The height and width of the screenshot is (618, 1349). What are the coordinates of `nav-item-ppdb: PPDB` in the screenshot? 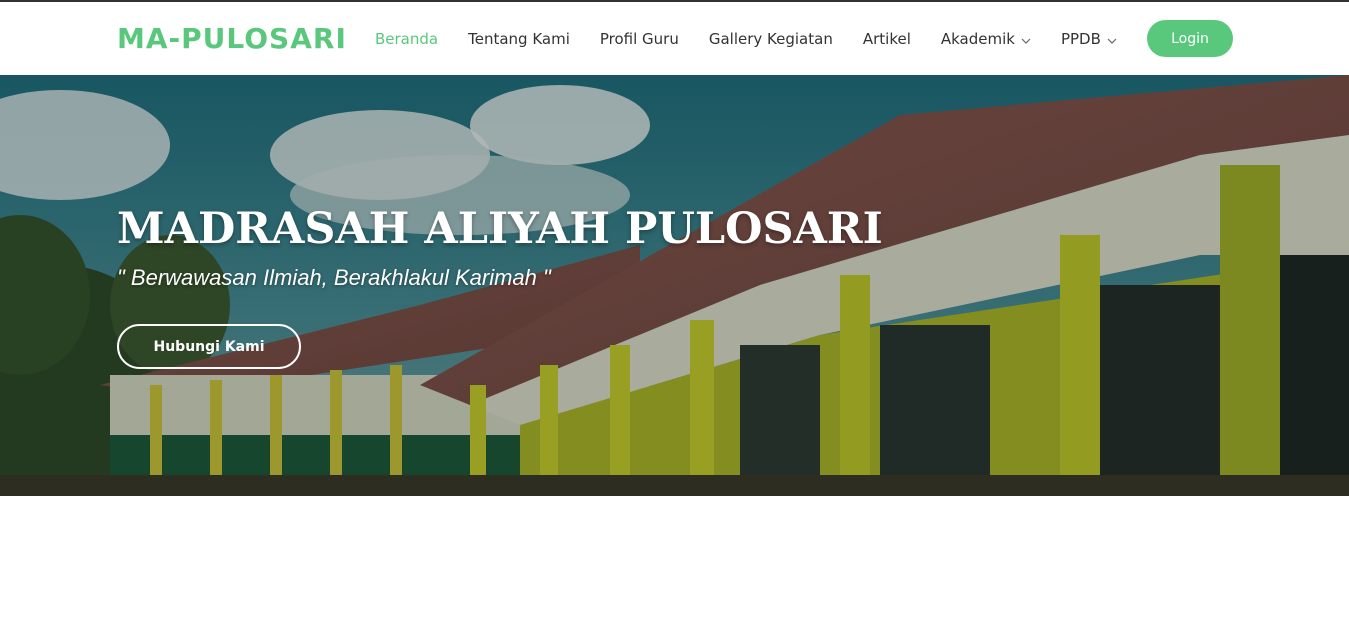 It's located at (1089, 39).